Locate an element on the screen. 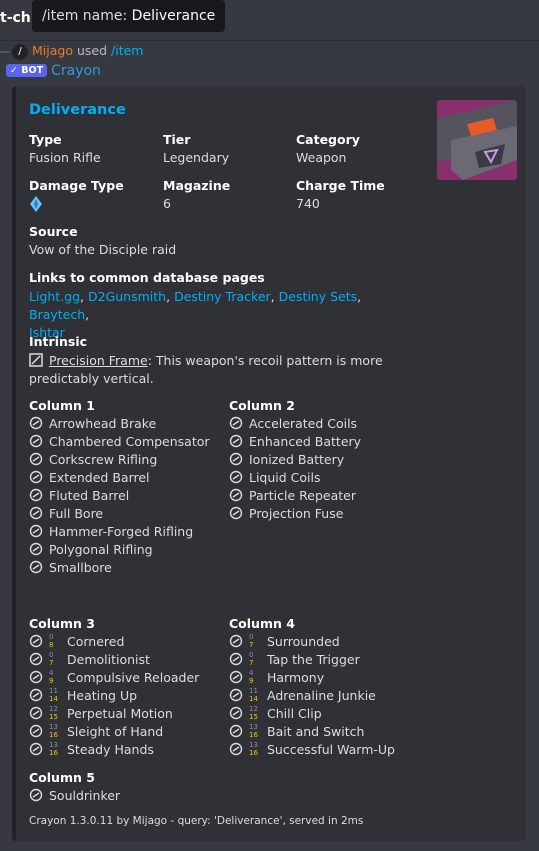  perk-harmony: 4 9 Harmony is located at coordinates (312, 678).